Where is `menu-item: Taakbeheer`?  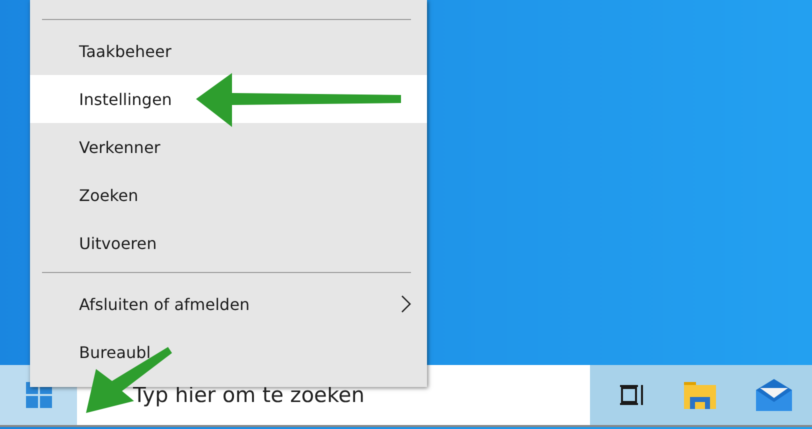
menu-item: Taakbeheer is located at coordinates (228, 51).